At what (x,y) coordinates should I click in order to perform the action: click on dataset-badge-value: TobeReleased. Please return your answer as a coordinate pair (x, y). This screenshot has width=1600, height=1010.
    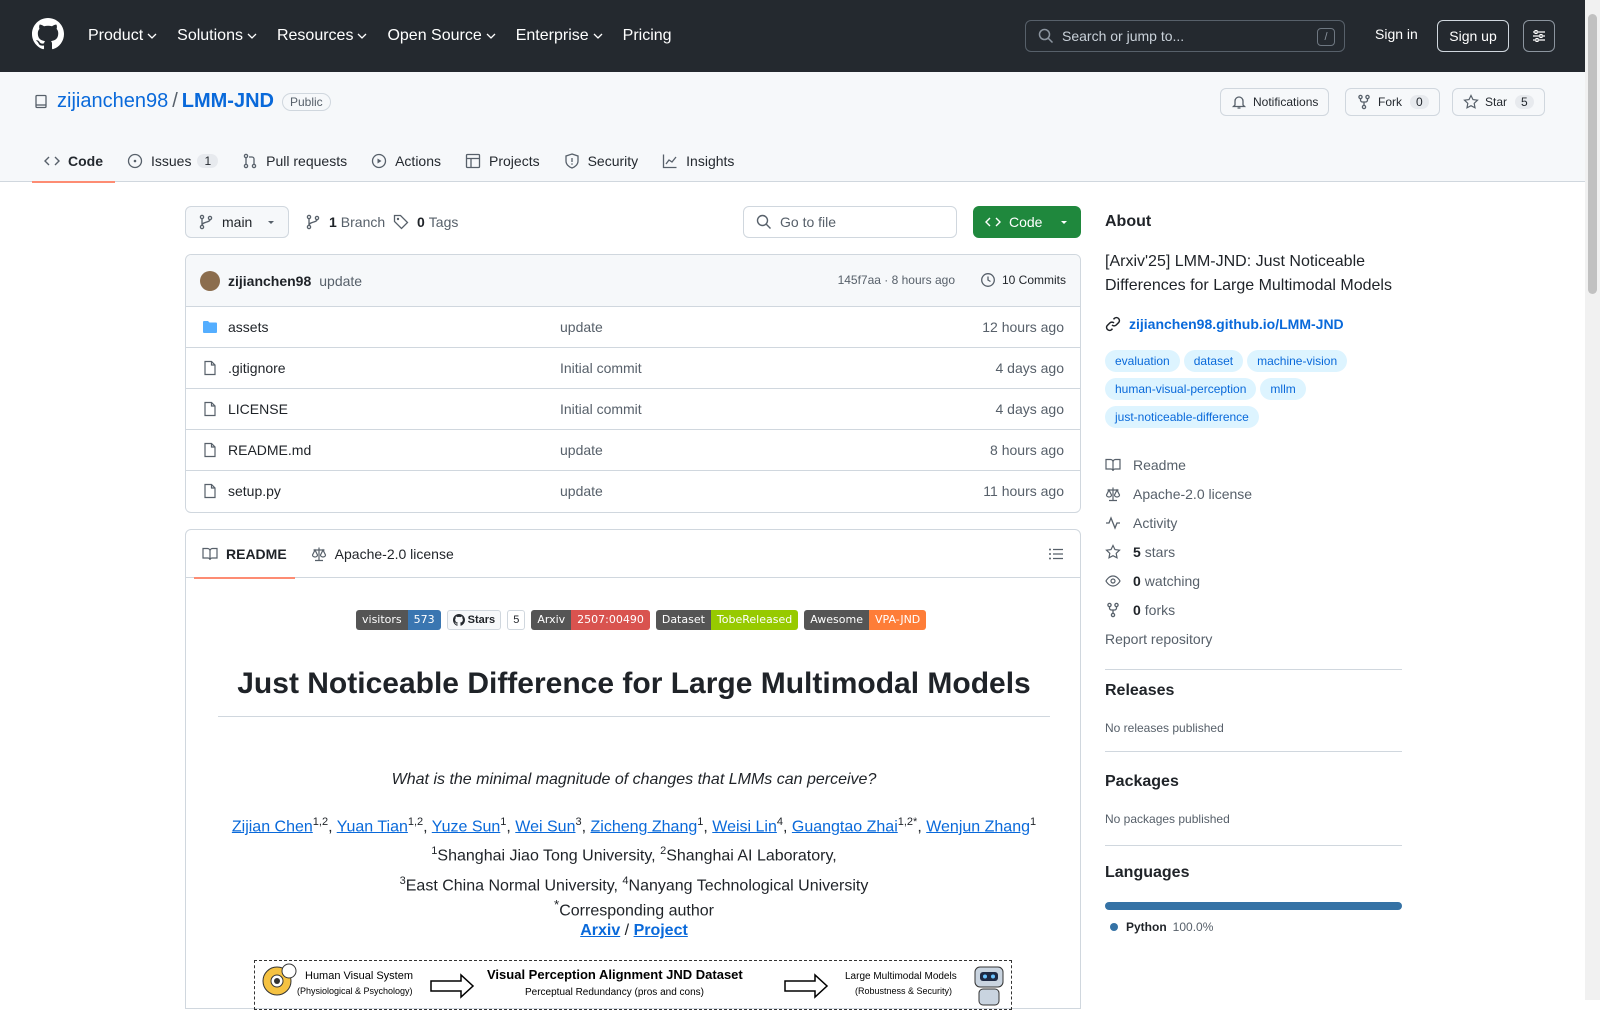
    Looking at the image, I should click on (754, 620).